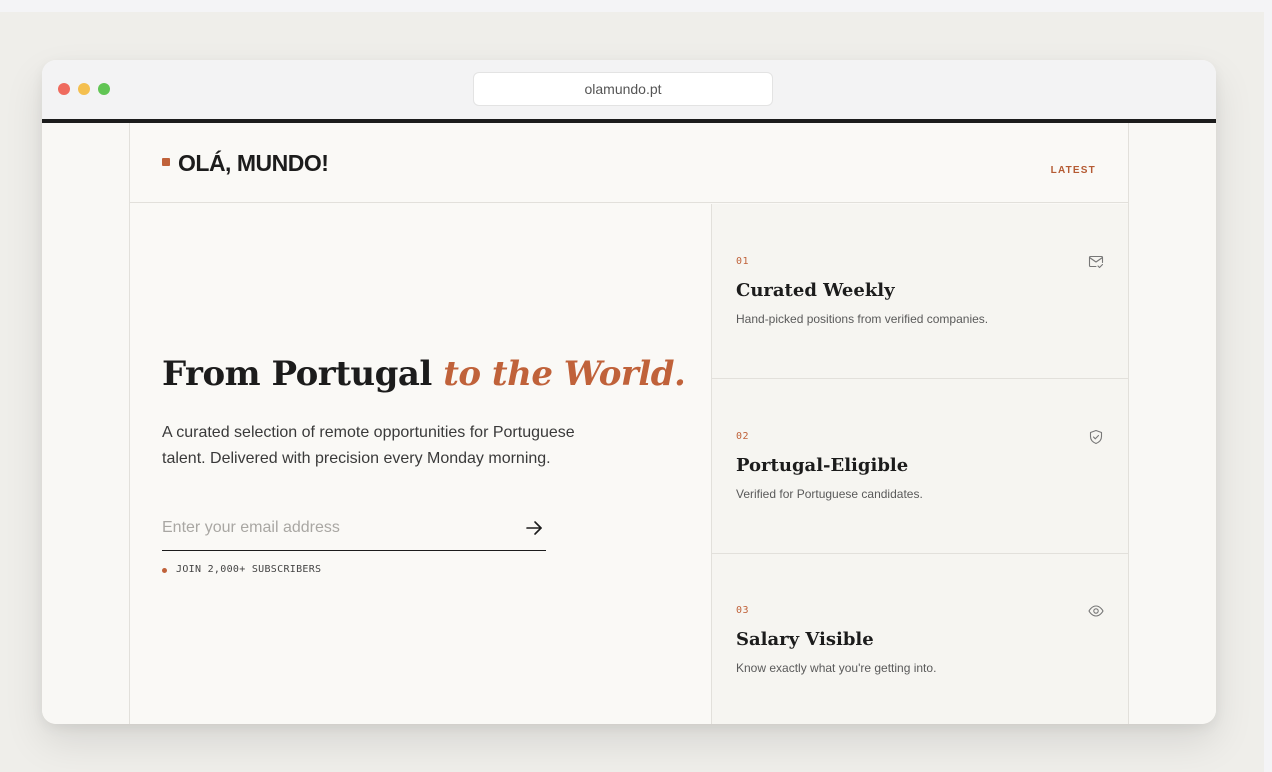 The image size is (1272, 772). Describe the element at coordinates (1096, 262) in the screenshot. I see `mail-check-icon` at that location.